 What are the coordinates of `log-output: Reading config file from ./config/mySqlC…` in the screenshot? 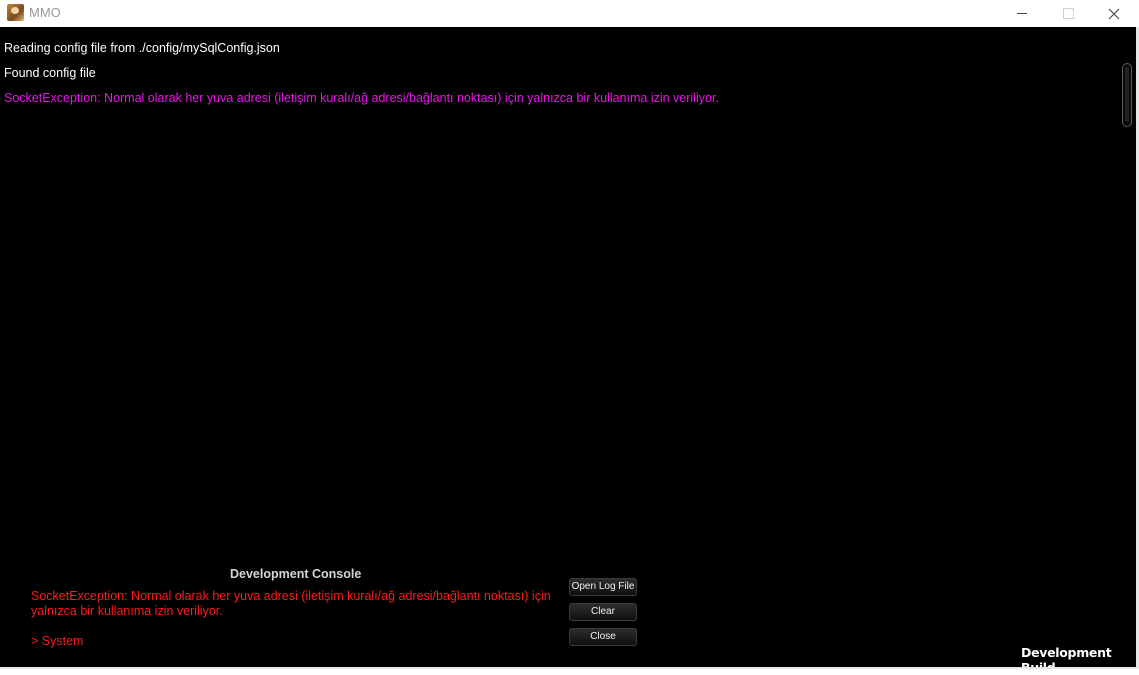 It's located at (559, 78).